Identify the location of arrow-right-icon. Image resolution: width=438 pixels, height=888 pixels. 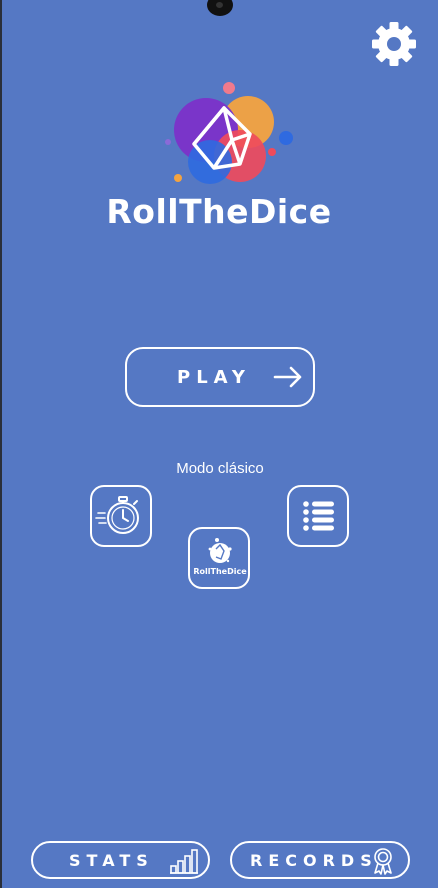
(287, 377).